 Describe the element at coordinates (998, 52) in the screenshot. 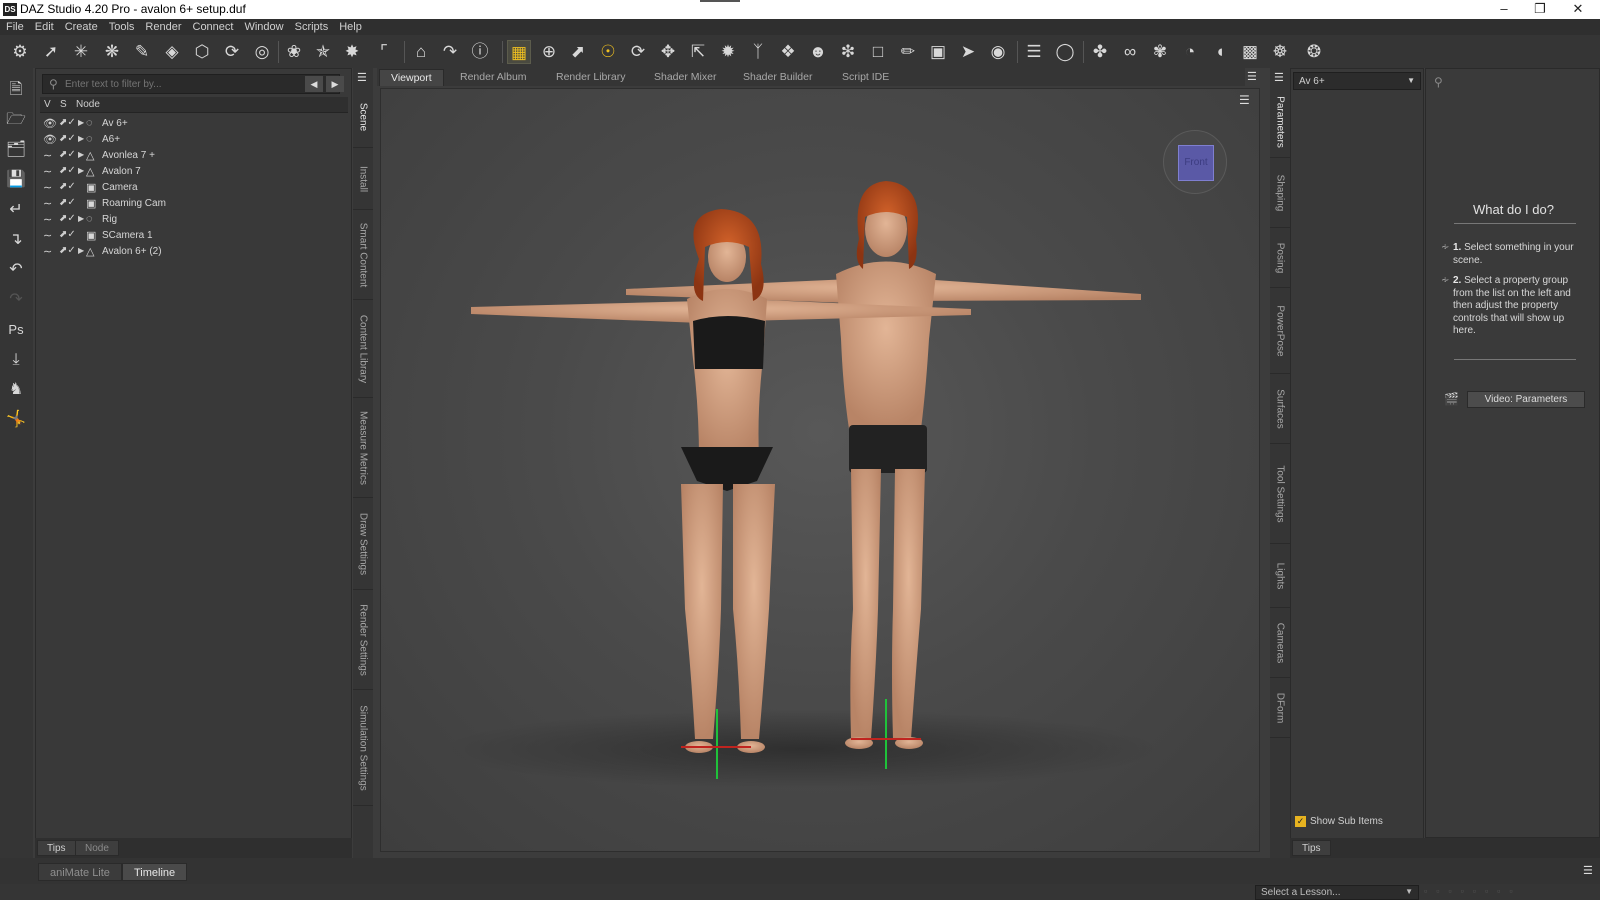

I see `screenshot-icon: ◉` at that location.